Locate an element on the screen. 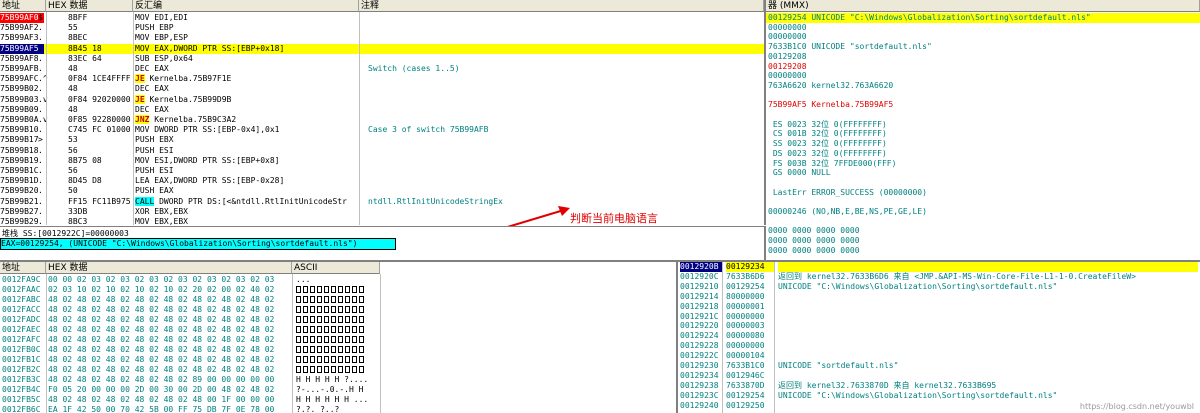 The height and width of the screenshot is (413, 1200). disasm-row: 75B99B20. 50 PUSH EAX is located at coordinates (382, 191).